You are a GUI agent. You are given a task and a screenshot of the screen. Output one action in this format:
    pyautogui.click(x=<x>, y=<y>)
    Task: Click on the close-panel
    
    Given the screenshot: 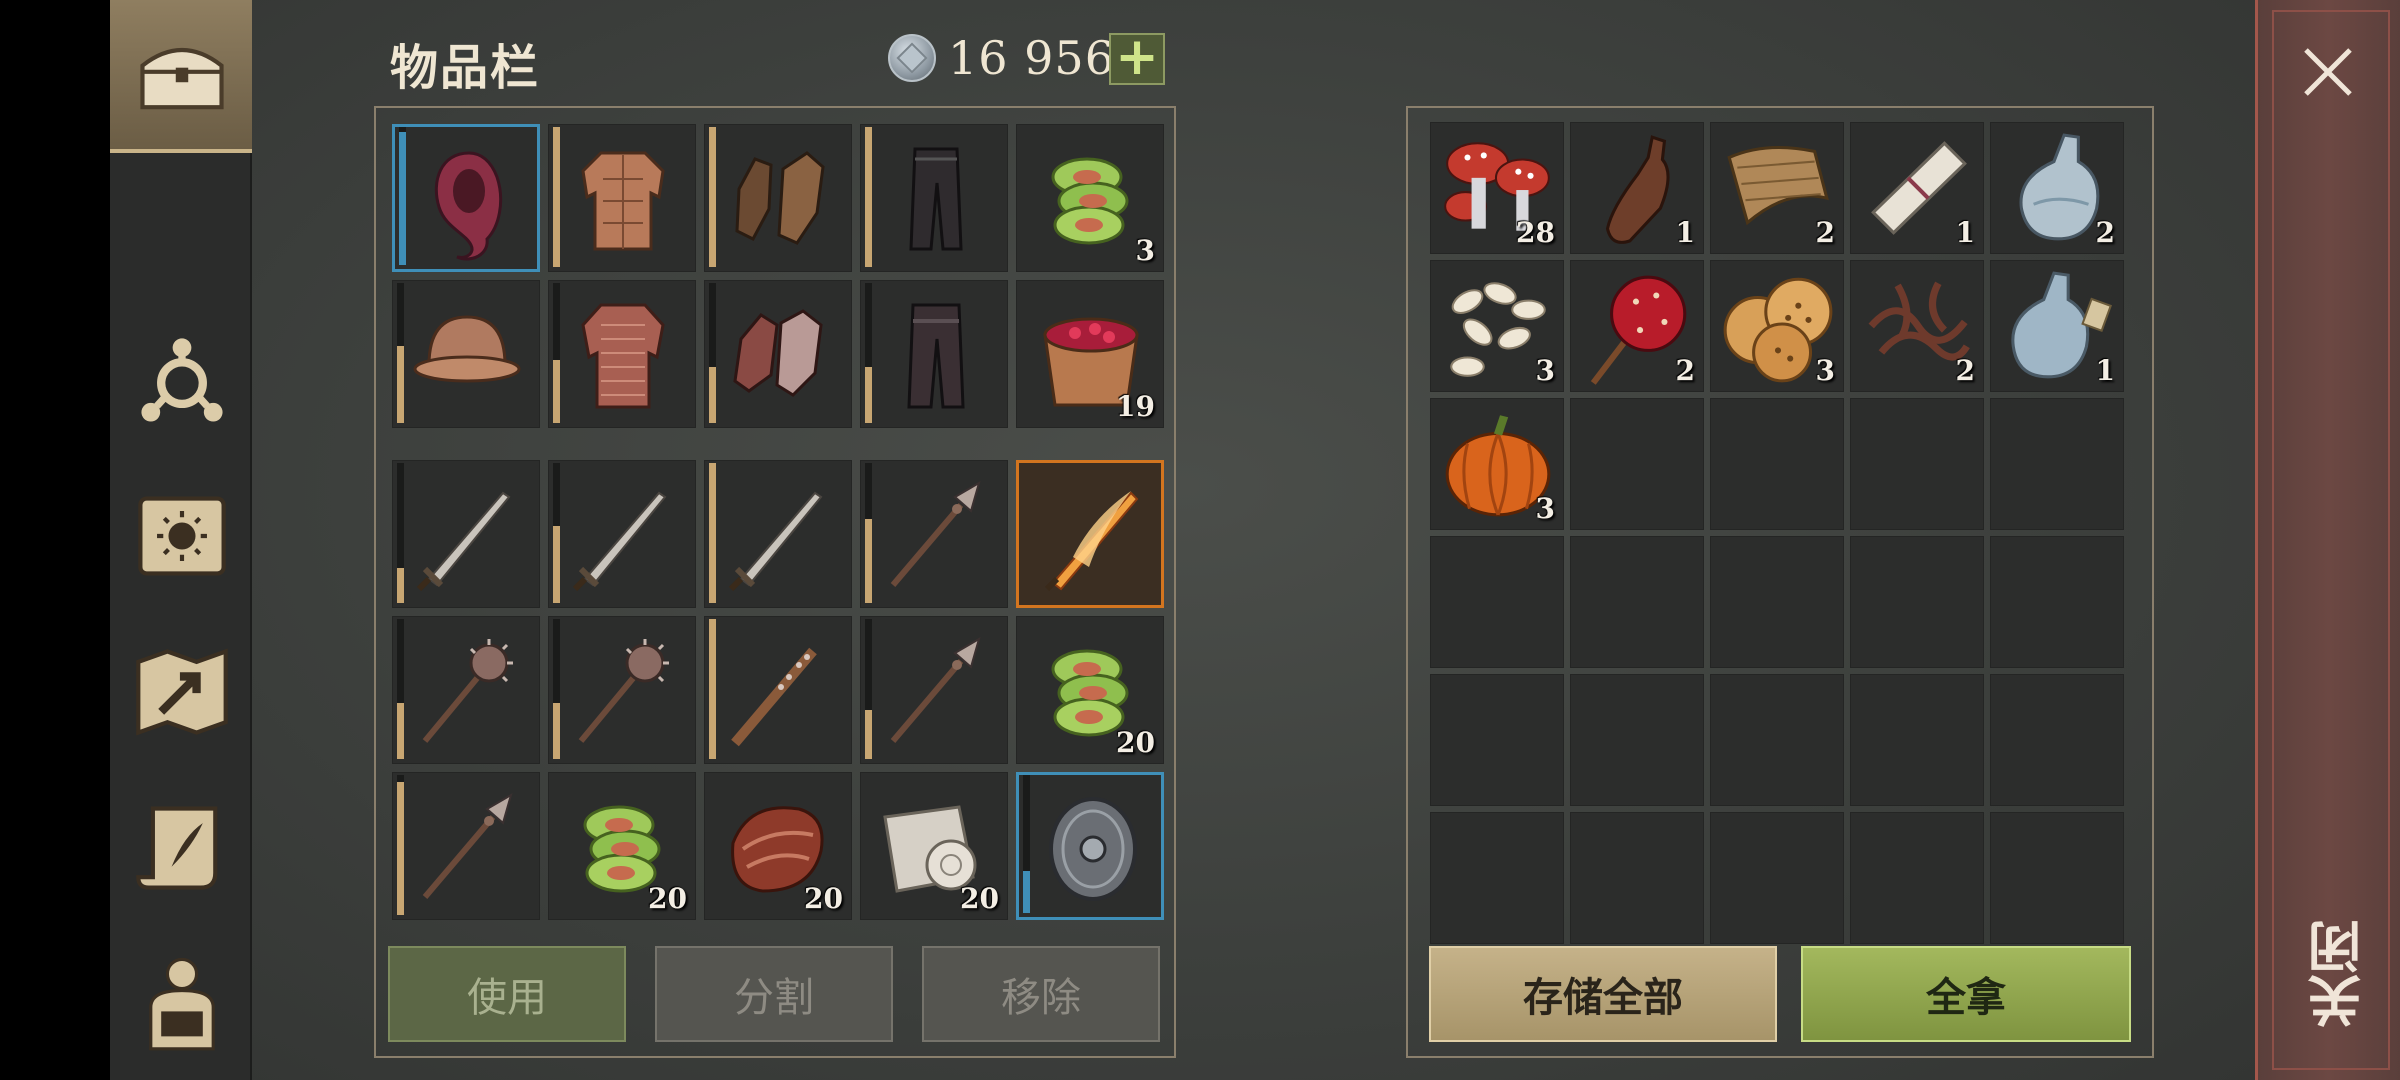 What is the action you would take?
    pyautogui.click(x=2327, y=540)
    